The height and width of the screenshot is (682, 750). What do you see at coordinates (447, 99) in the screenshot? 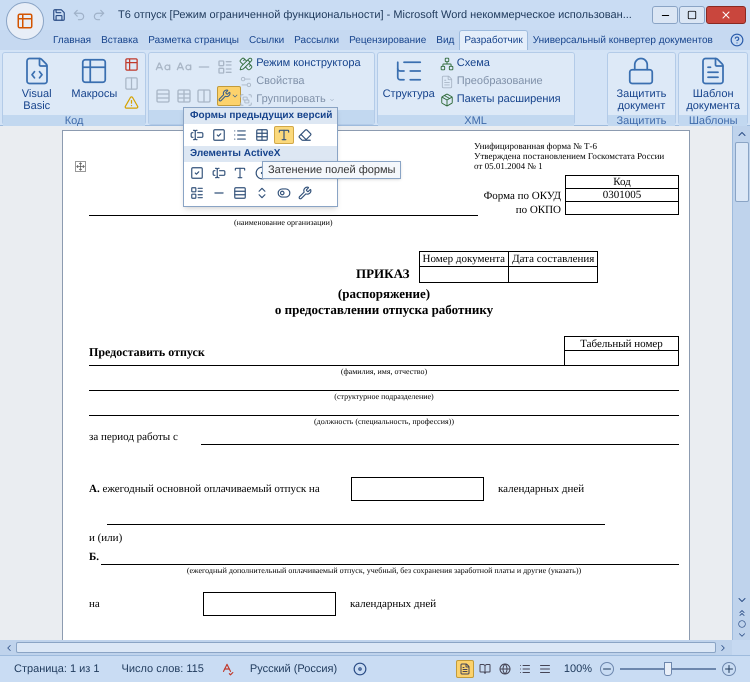
I see `package-icon` at bounding box center [447, 99].